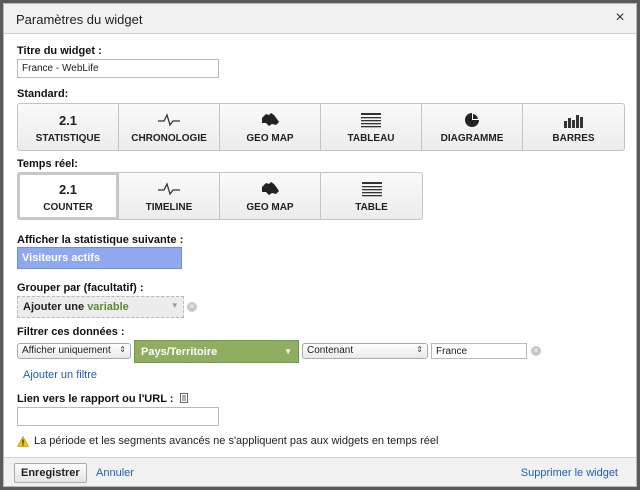 The image size is (640, 490). I want to click on filter-mode-select: Afficher uniquement ⇕, so click(74, 351).